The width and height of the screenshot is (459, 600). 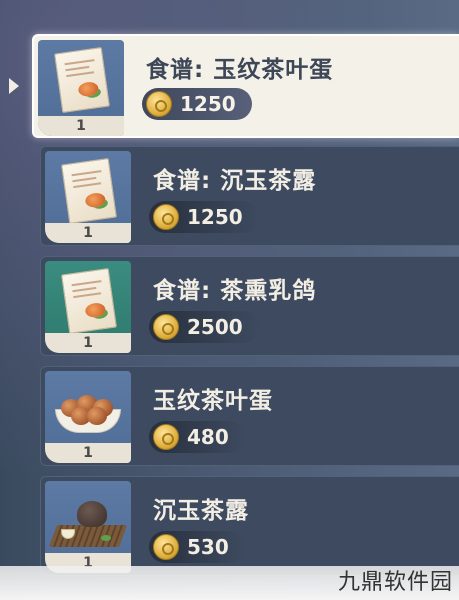 What do you see at coordinates (395, 582) in the screenshot?
I see `watermark-text: 九鼎软件园` at bounding box center [395, 582].